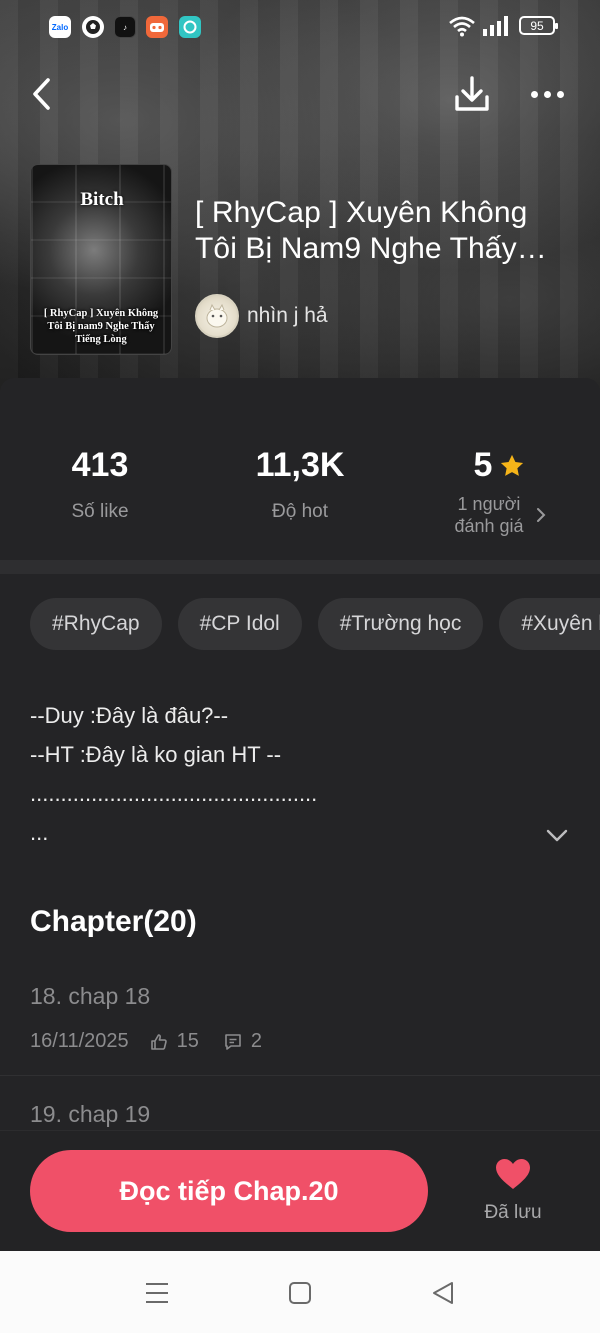  Describe the element at coordinates (489, 515) in the screenshot. I see `rating-count-label: 1 người đánh giá` at that location.